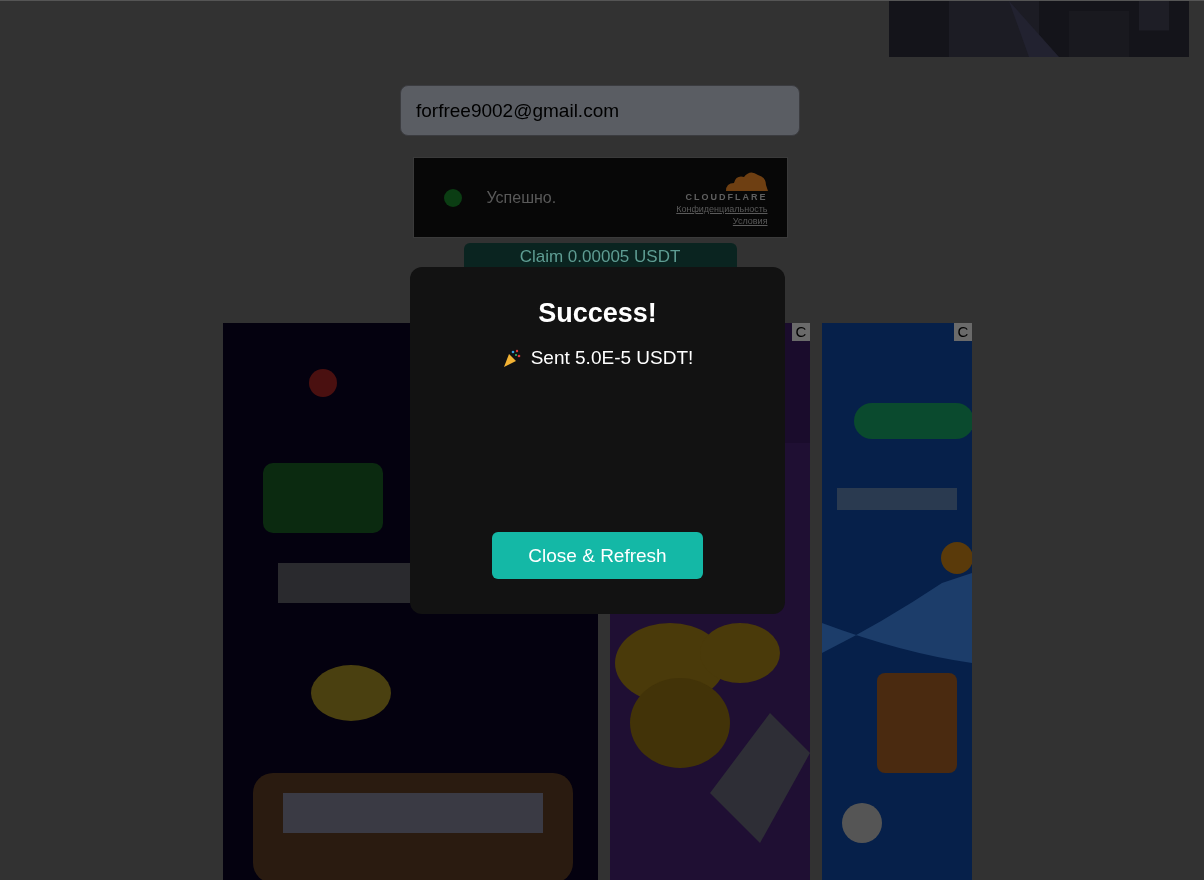  I want to click on captcha-link: Конфиденциальность, so click(722, 209).